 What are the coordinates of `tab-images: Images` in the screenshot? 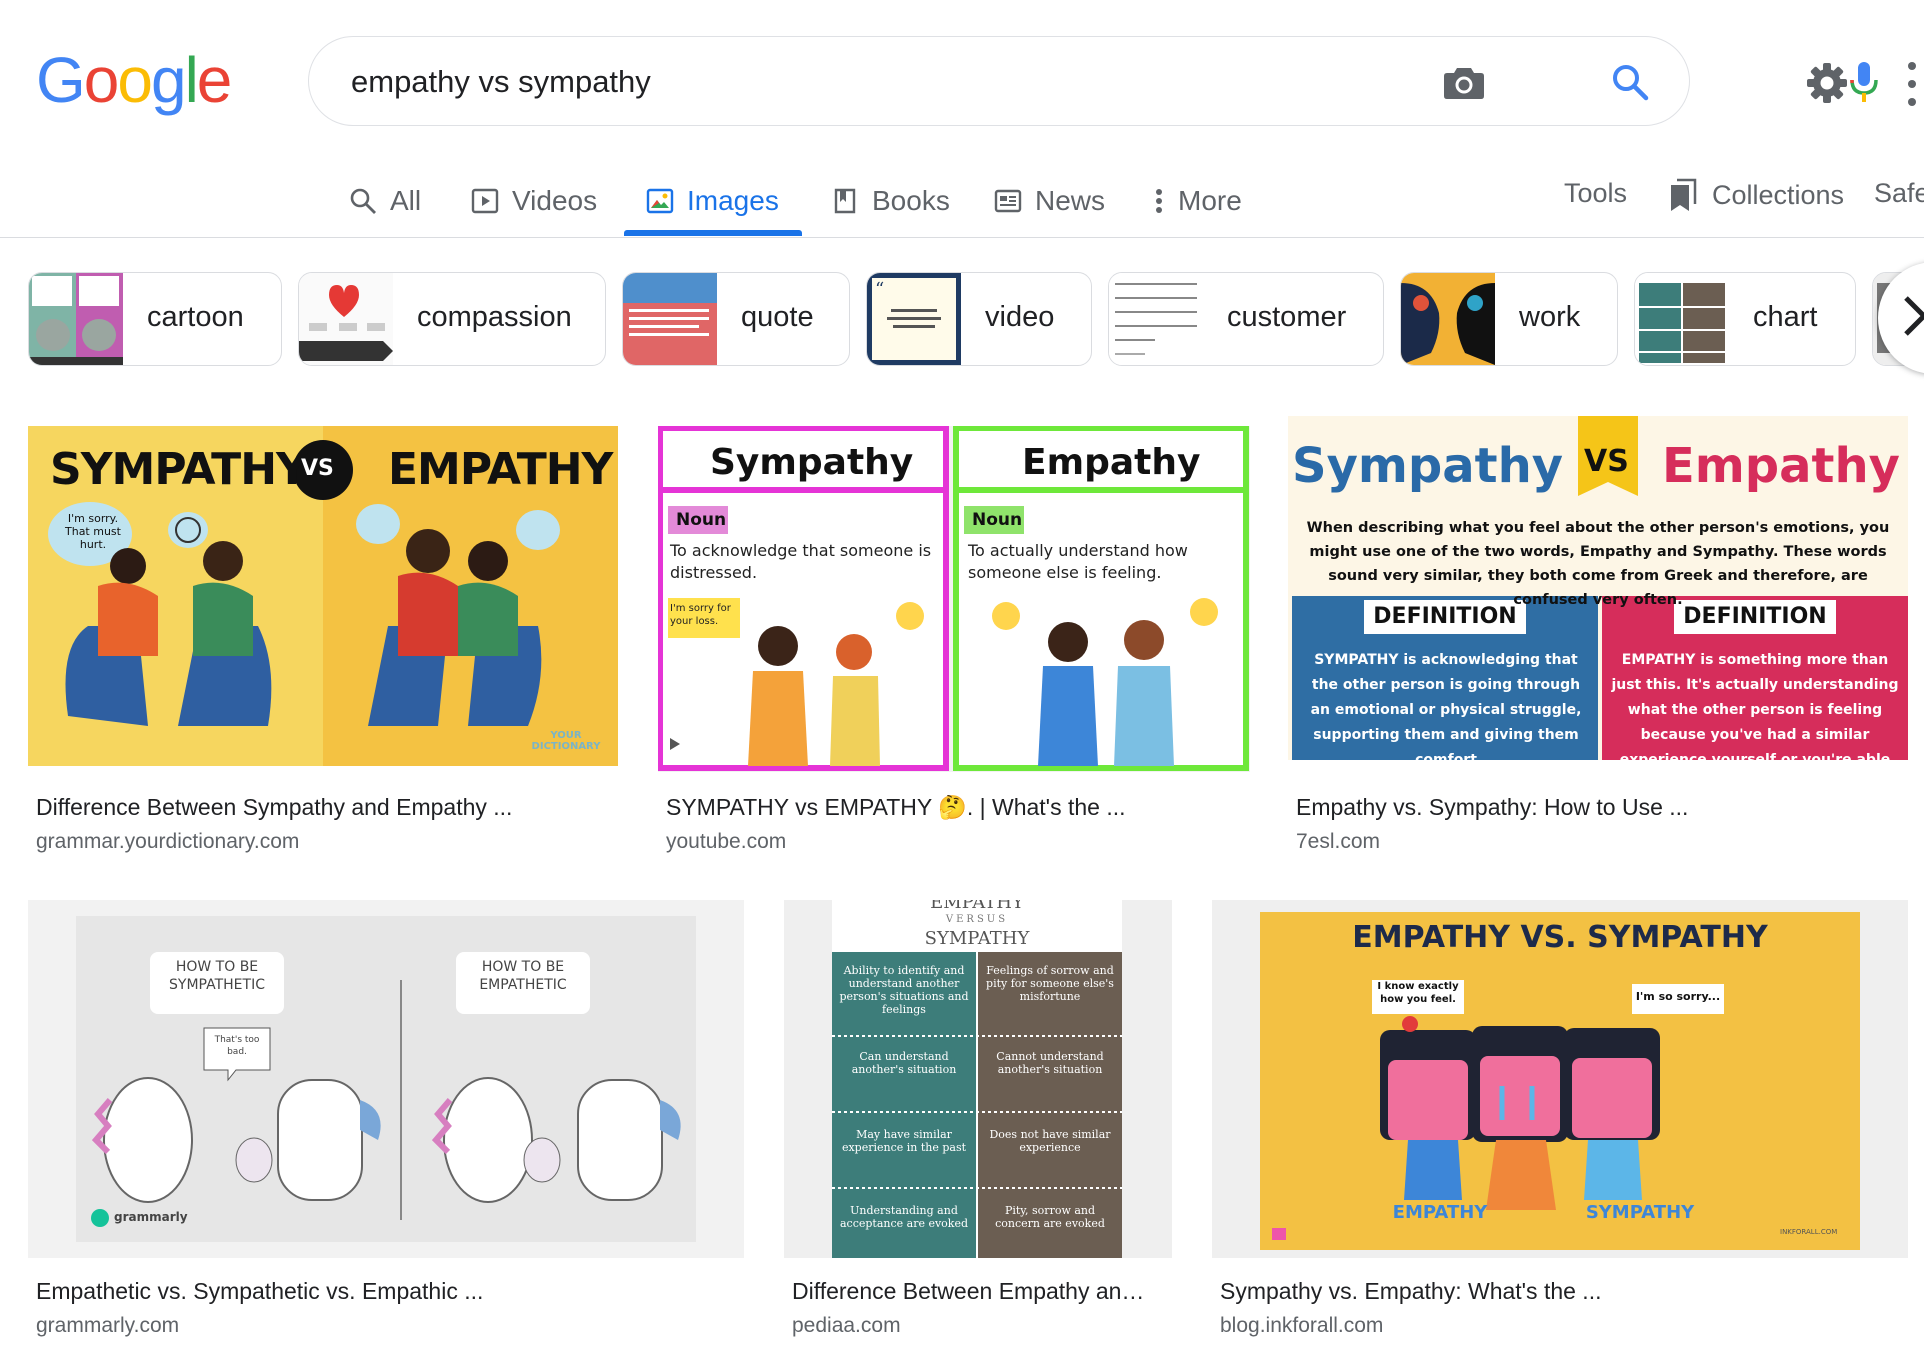 It's located at (712, 201).